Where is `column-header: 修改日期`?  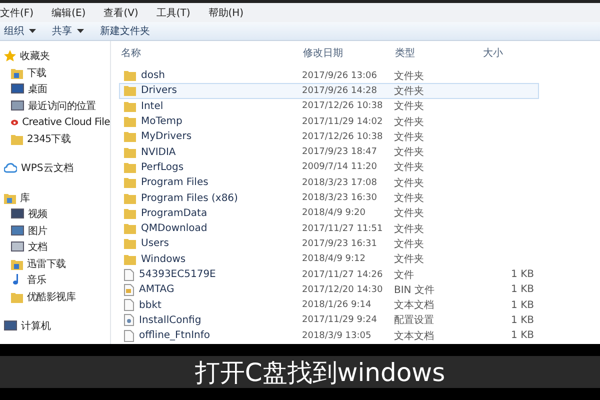
column-header: 修改日期 is located at coordinates (349, 53).